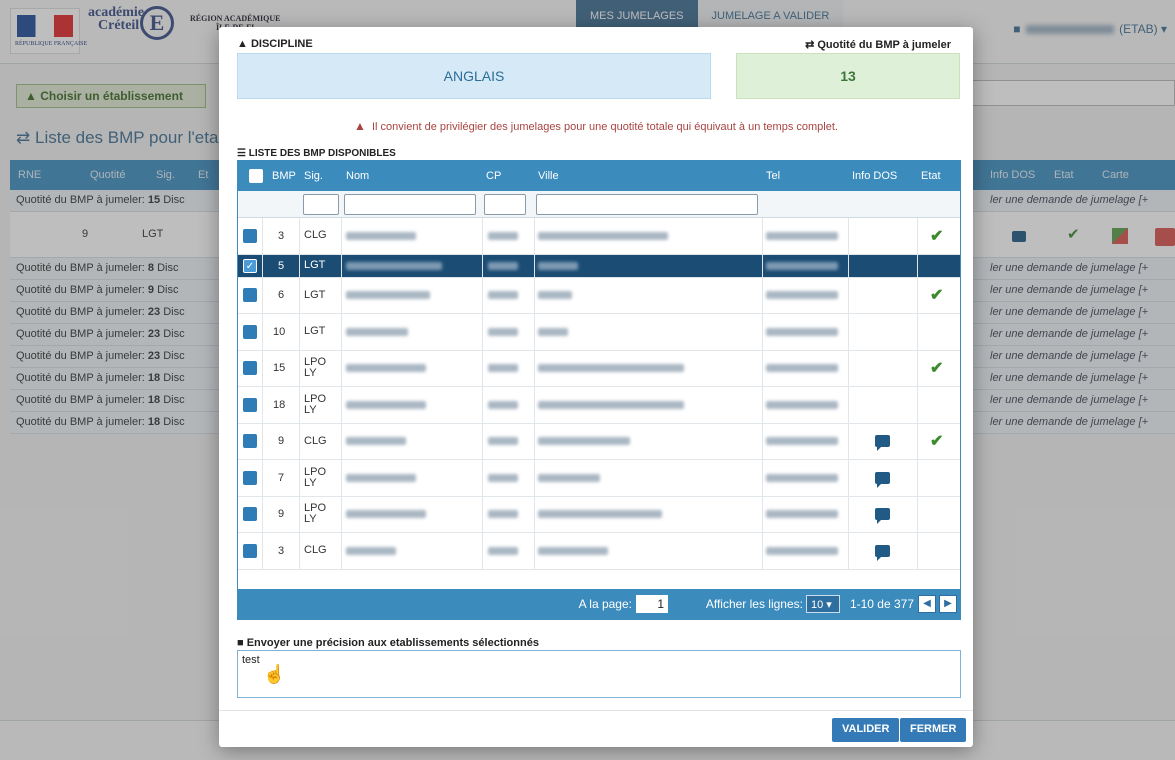 The height and width of the screenshot is (760, 1175). What do you see at coordinates (548, 176) in the screenshot?
I see `col-ville: Ville` at bounding box center [548, 176].